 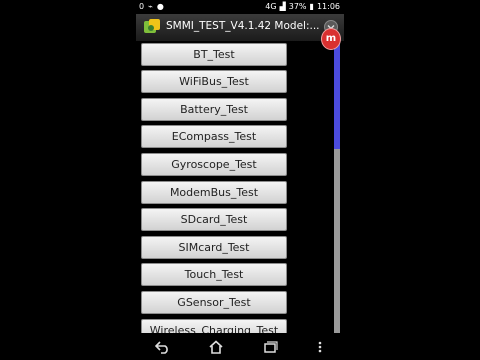 I want to click on test-button-gsensor: GSensor_Test, so click(x=214, y=302).